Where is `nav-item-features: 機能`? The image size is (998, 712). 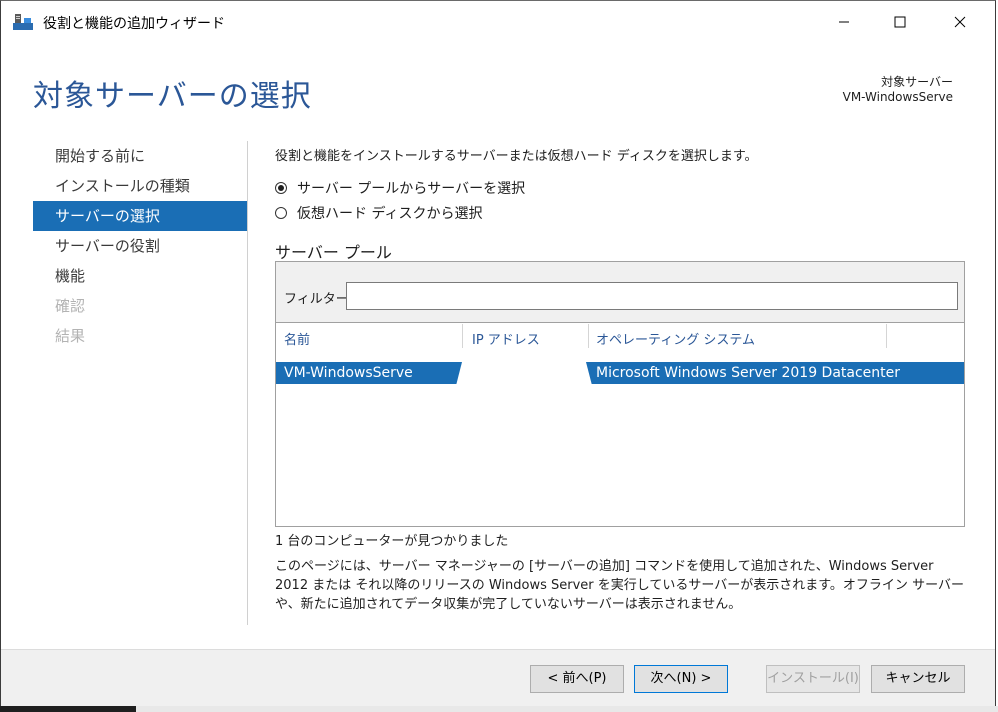
nav-item-features: 機能 is located at coordinates (140, 276).